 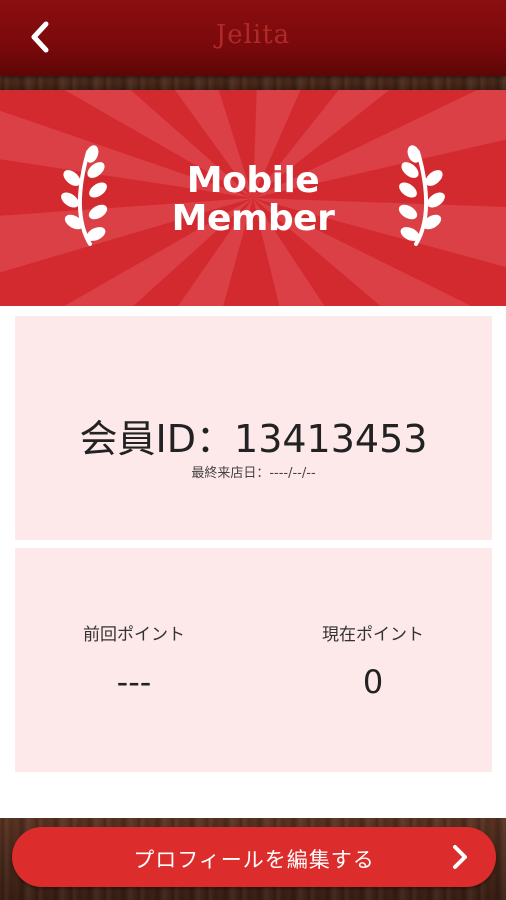 What do you see at coordinates (134, 635) in the screenshot?
I see `previous-points-label: 前回ポイント` at bounding box center [134, 635].